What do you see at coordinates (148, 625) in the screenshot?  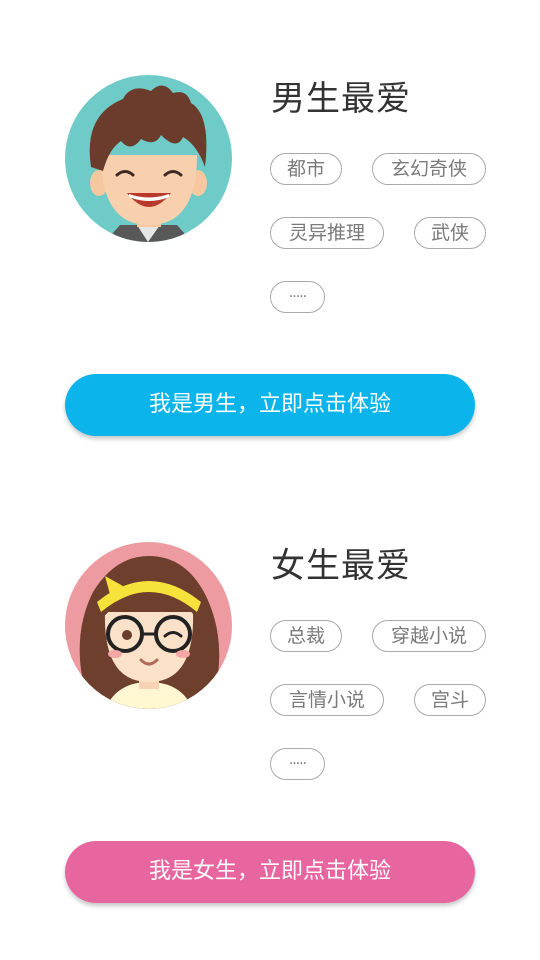 I see `girl-avatar-icon` at bounding box center [148, 625].